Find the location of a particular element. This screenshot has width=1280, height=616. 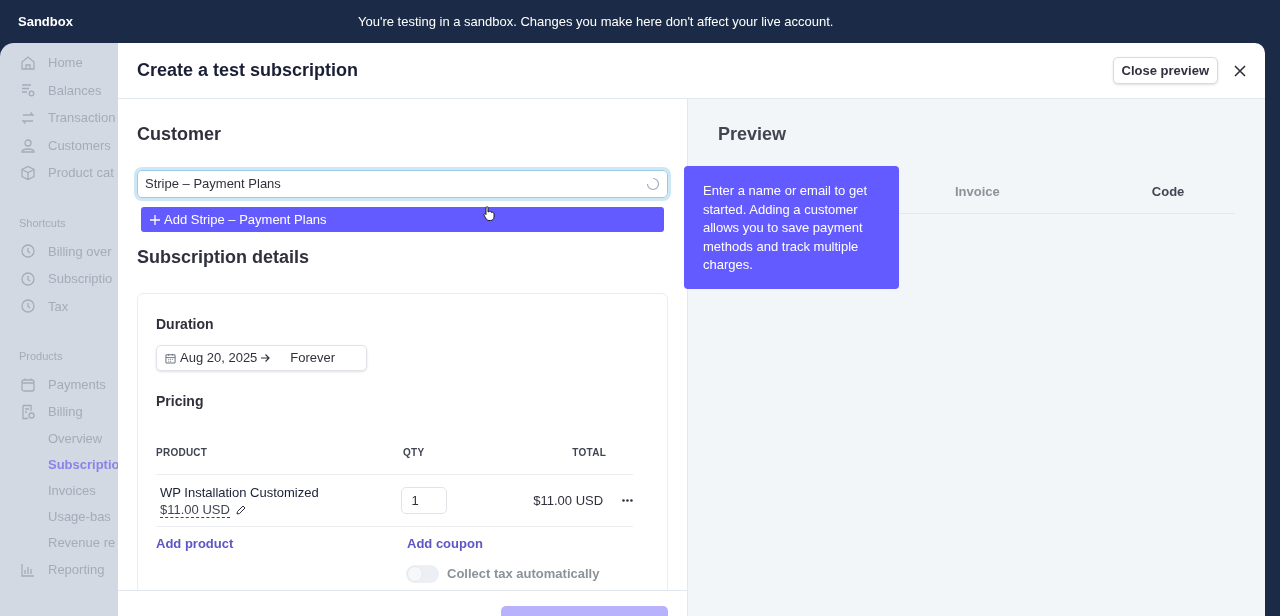

product-name: WP Installation Customized is located at coordinates (240, 492).